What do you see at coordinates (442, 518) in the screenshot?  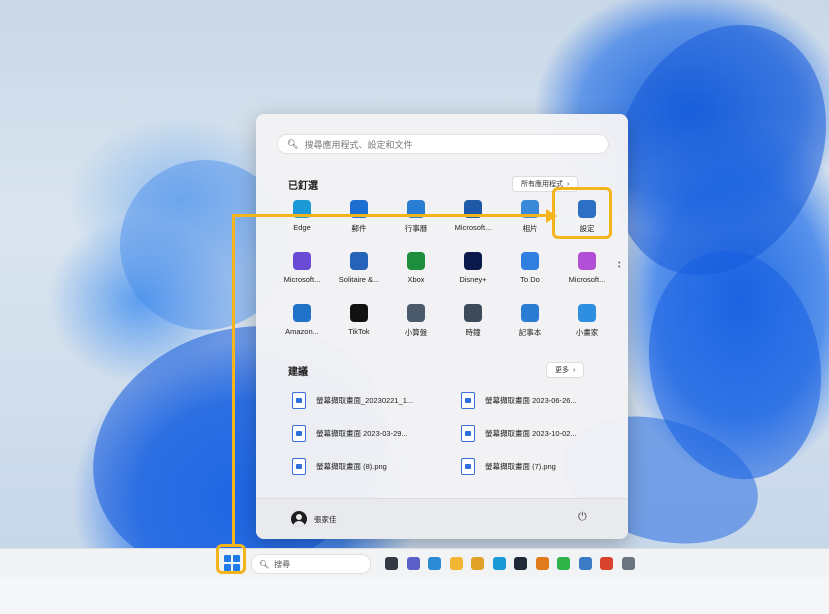 I see `start-menu-footer: 張家佳 ⏻` at bounding box center [442, 518].